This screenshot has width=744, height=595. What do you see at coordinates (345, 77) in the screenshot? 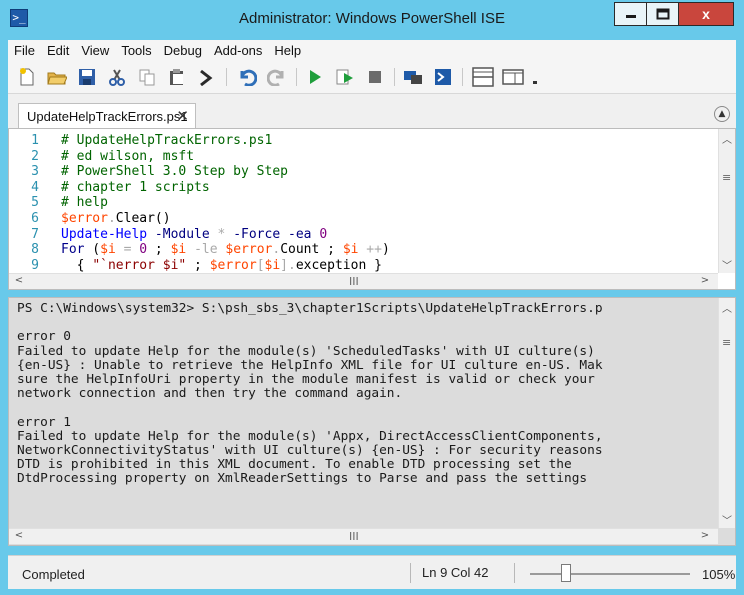
I see `run-selection-icon` at bounding box center [345, 77].